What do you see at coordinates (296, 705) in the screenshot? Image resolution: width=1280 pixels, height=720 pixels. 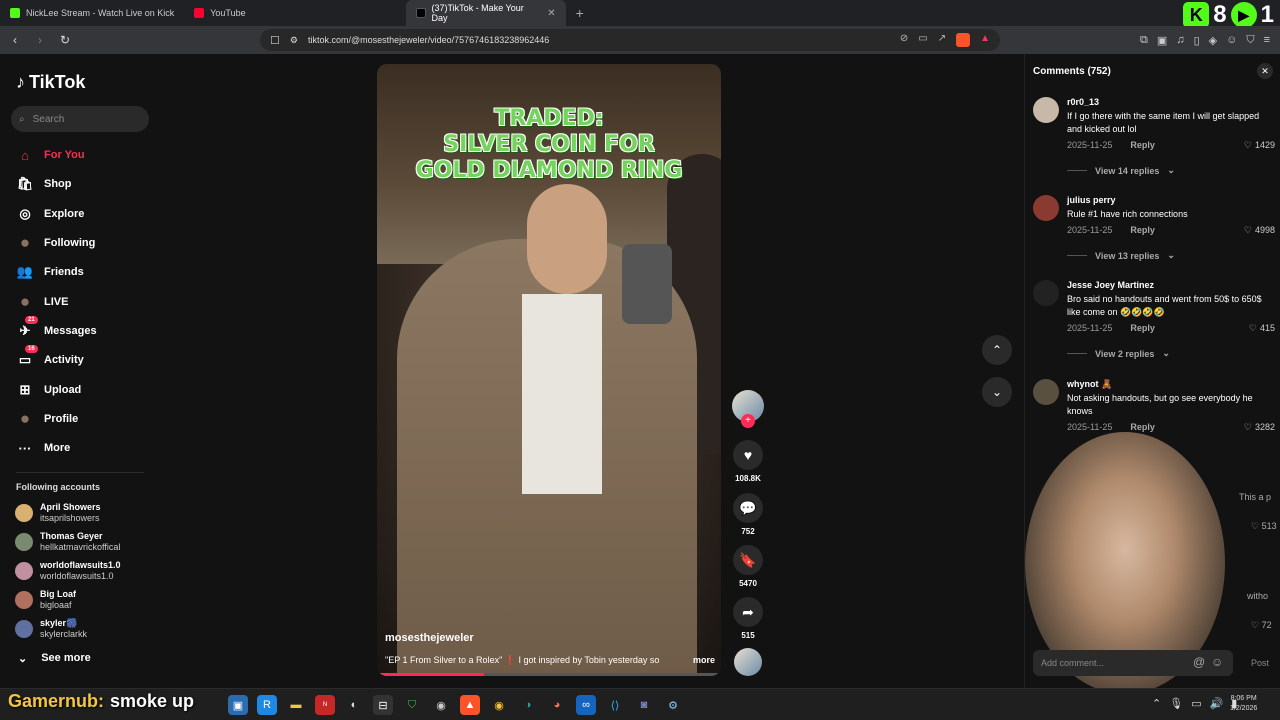 I see `folder-icon: ▬` at bounding box center [296, 705].